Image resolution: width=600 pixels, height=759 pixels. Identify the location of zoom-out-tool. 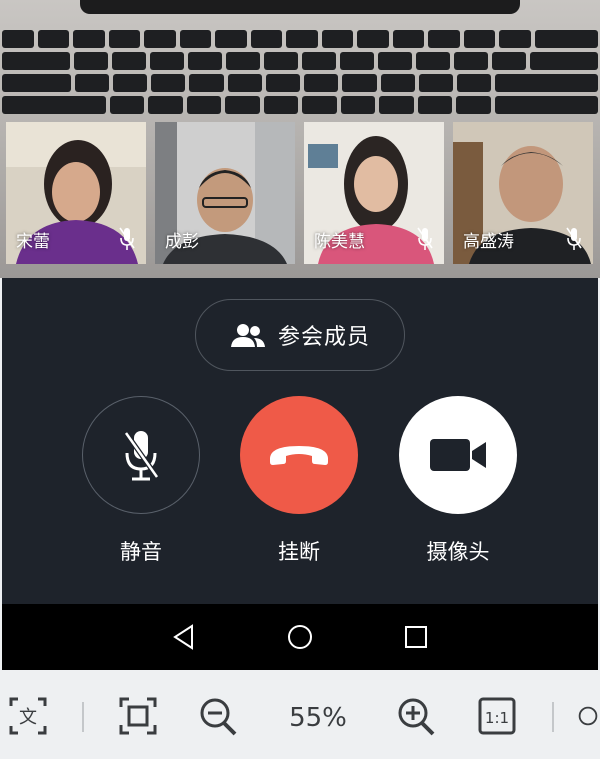
(218, 716).